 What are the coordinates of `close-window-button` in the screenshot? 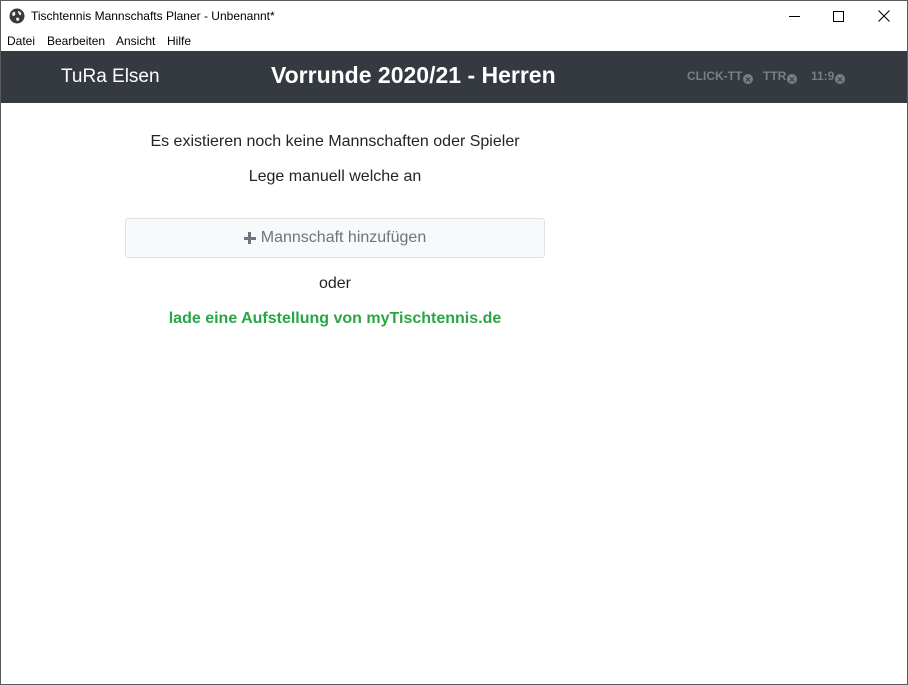 It's located at (884, 16).